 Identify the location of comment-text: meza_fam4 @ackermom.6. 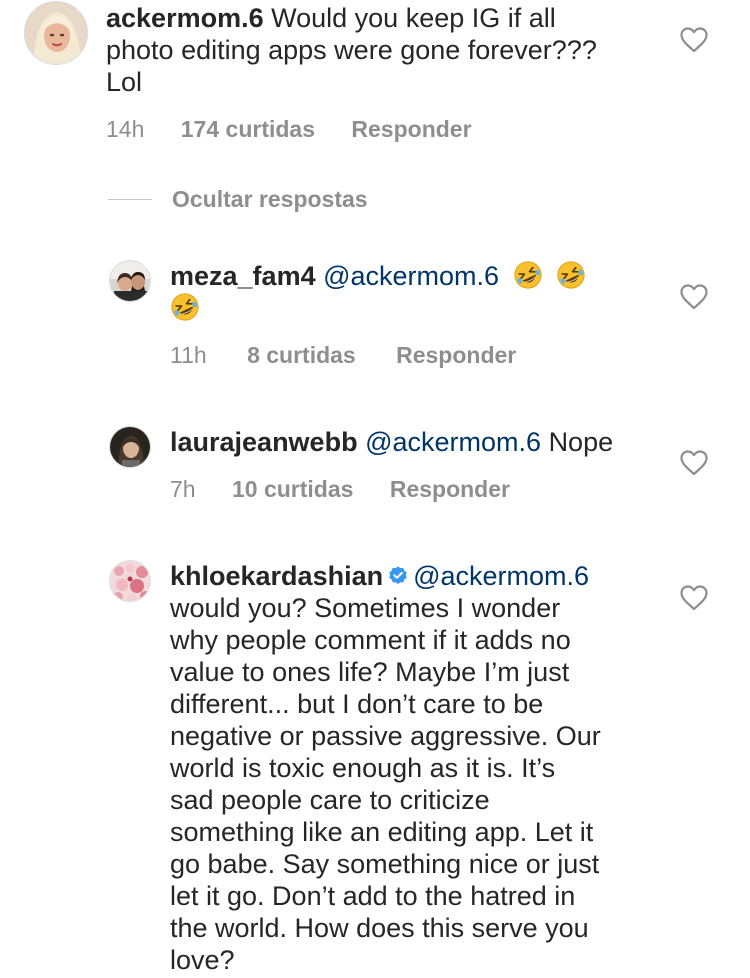
(405, 292).